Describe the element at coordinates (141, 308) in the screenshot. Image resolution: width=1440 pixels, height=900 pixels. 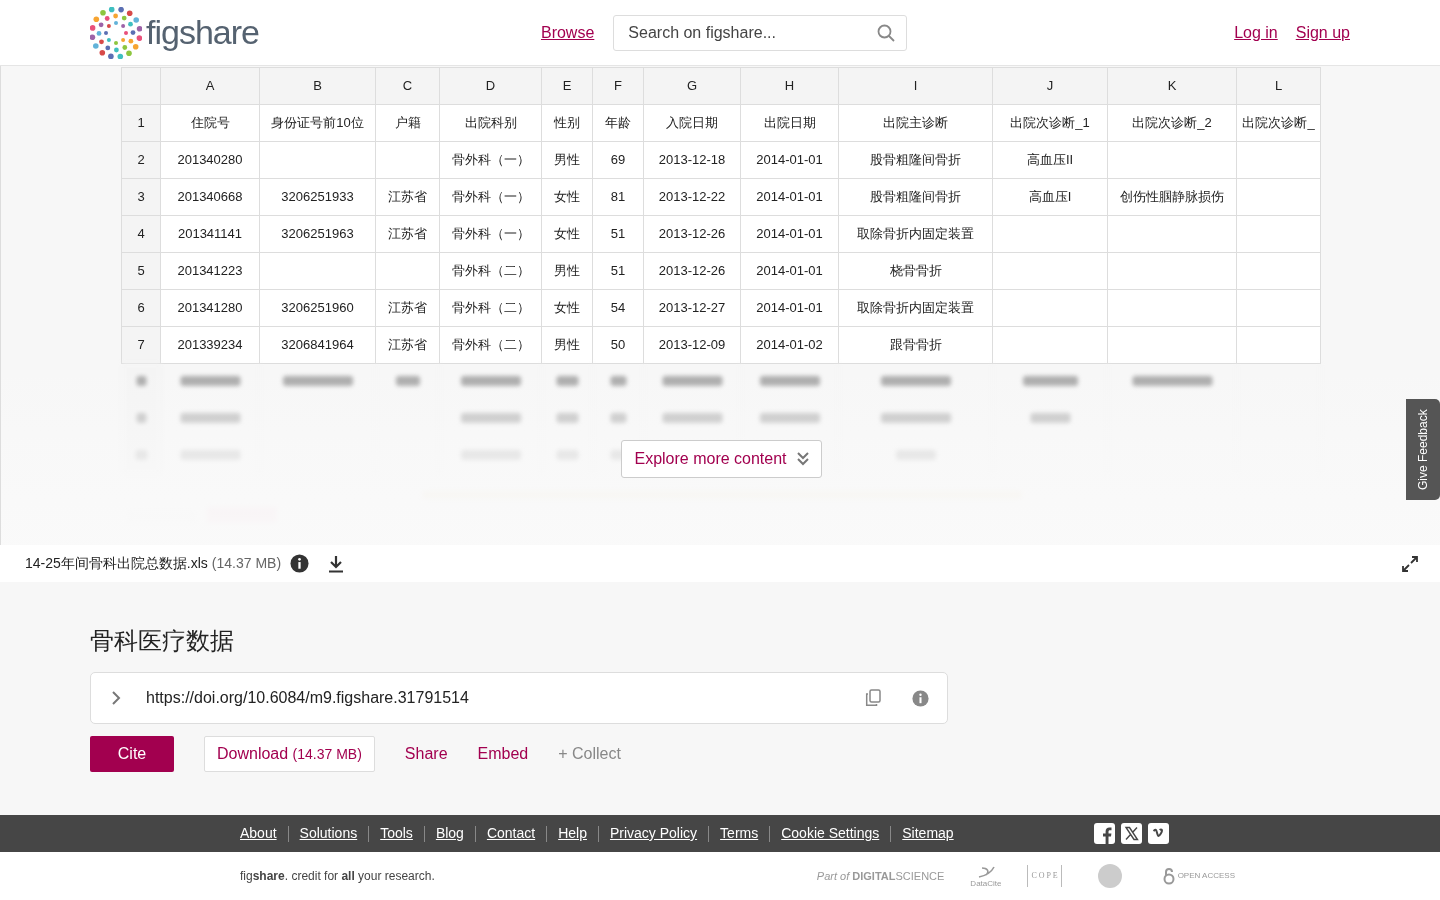
I see `row-header: 6` at that location.